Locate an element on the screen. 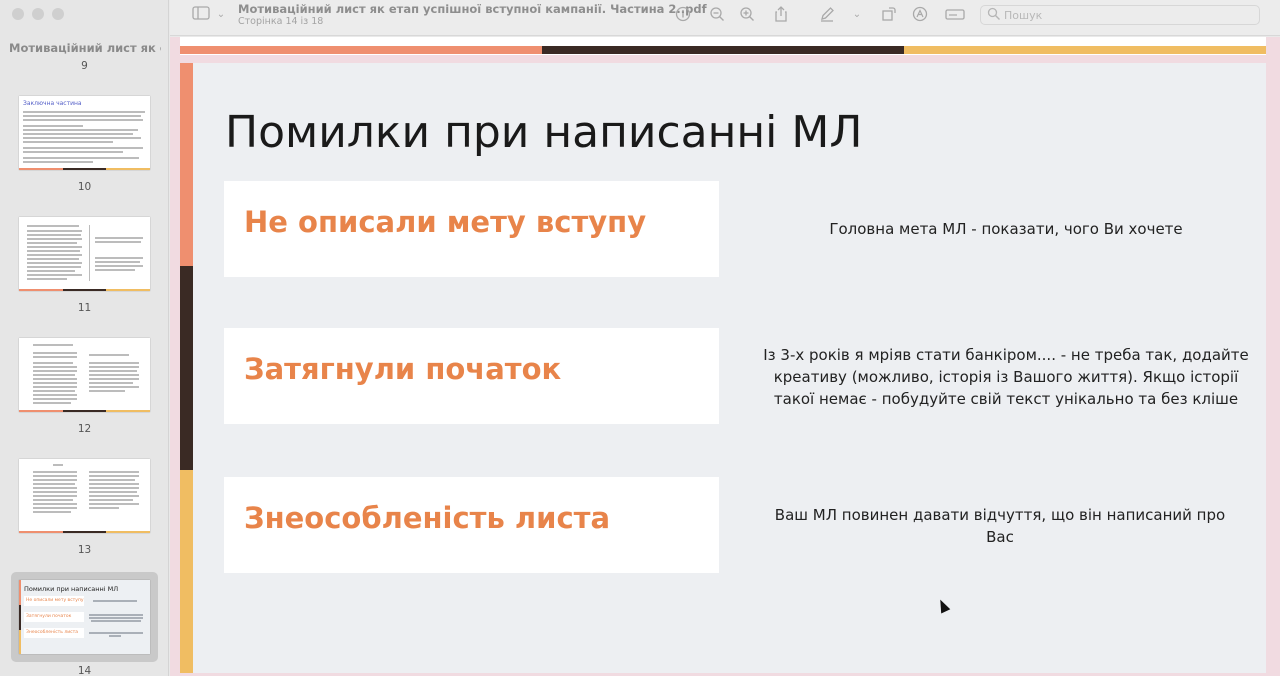 This screenshot has height=676, width=1280. thumbnail-page-10: Заключна частина is located at coordinates (84, 133).